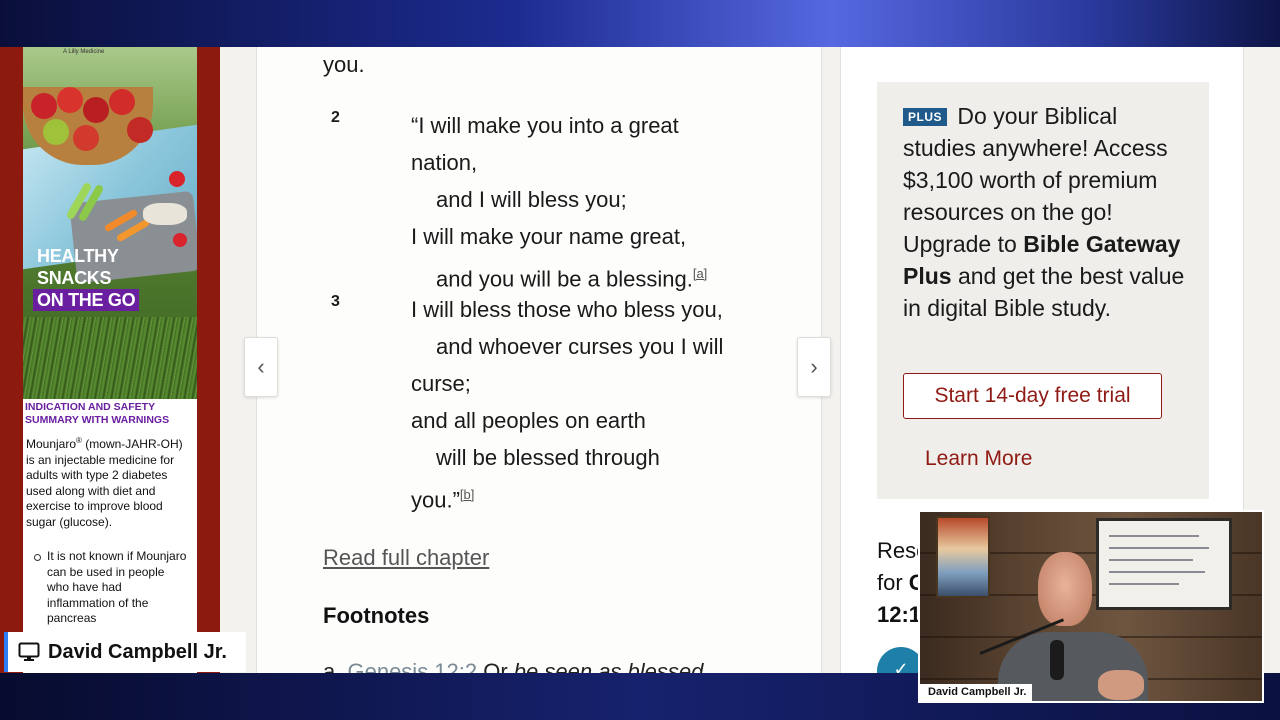  I want to click on ad-headline: HEALTHY SNACKS ON THE GO, so click(86, 278).